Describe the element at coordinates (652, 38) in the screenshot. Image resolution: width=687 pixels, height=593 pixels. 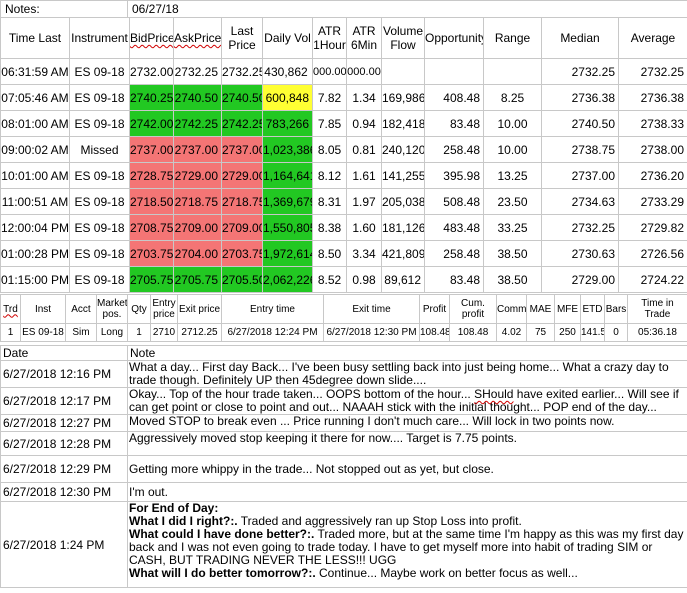
I see `col-average: Average` at that location.